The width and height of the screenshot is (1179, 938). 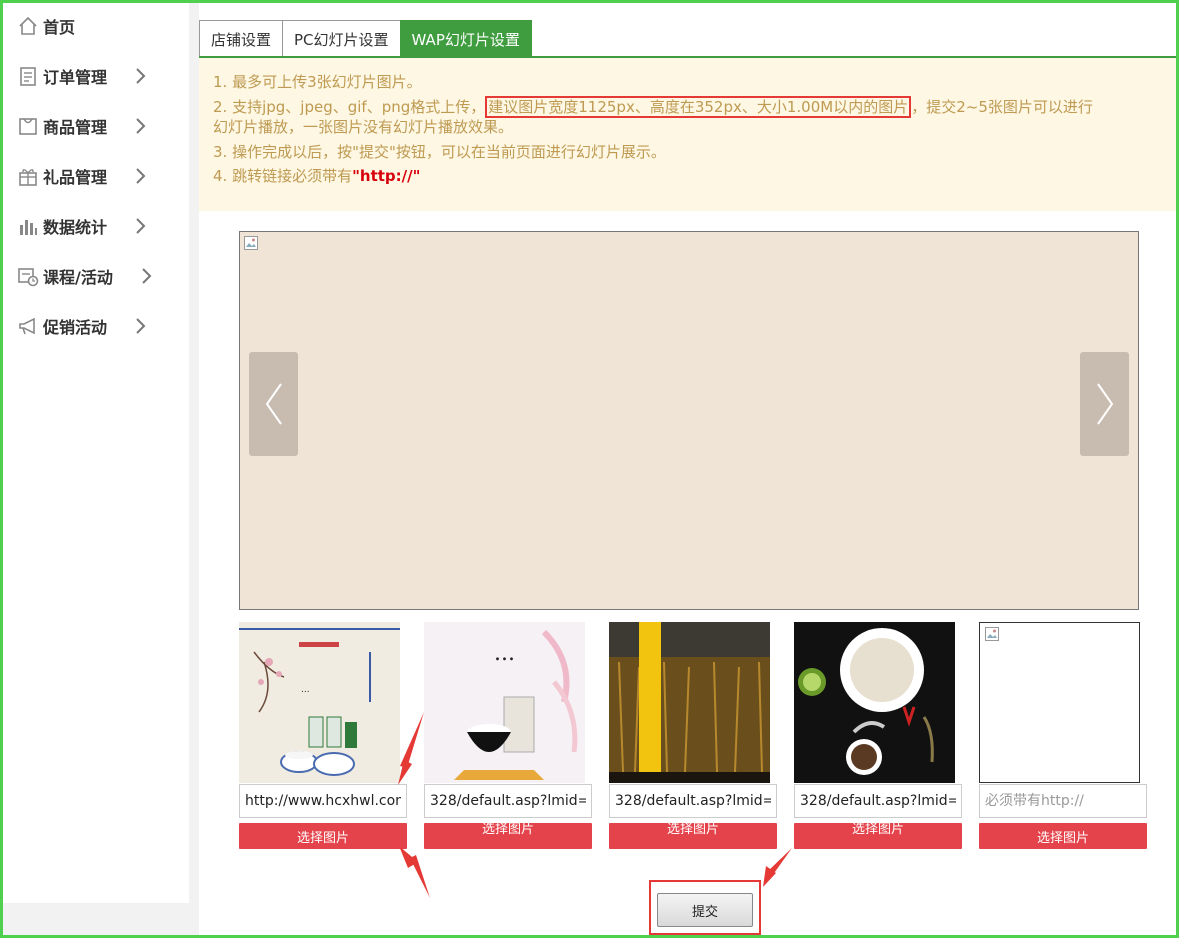 What do you see at coordinates (28, 76) in the screenshot?
I see `order-icon` at bounding box center [28, 76].